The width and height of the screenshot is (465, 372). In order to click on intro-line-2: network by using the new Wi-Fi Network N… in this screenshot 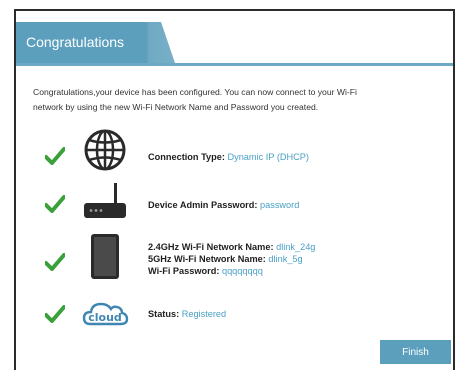, I will do `click(176, 107)`.